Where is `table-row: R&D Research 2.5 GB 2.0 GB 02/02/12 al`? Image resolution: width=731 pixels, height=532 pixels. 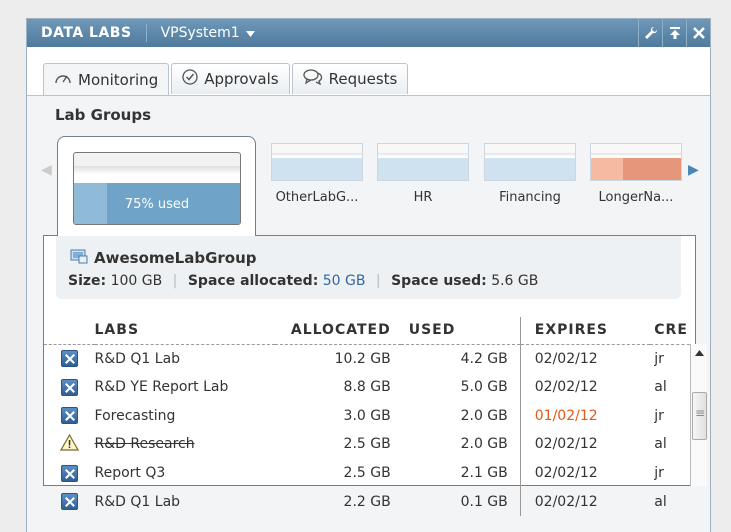 table-row: R&D Research 2.5 GB 2.0 GB 02/02/12 al is located at coordinates (369, 444).